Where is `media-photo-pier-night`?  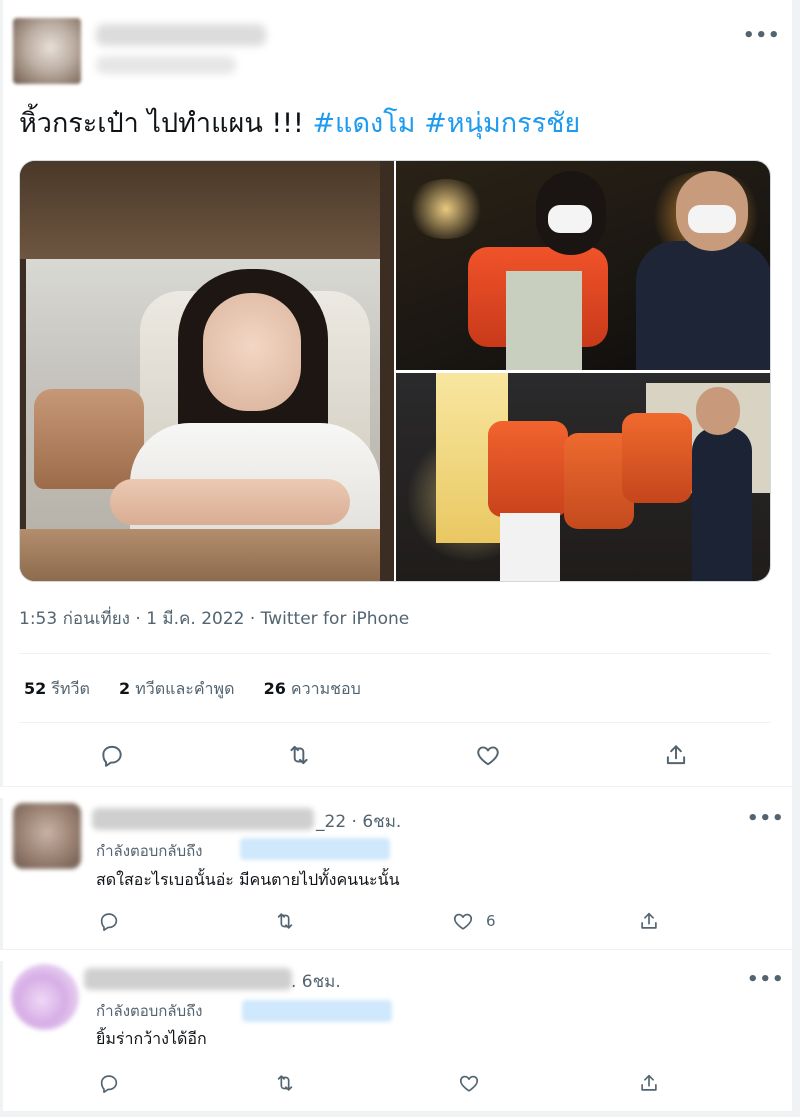
media-photo-pier-night is located at coordinates (583, 477).